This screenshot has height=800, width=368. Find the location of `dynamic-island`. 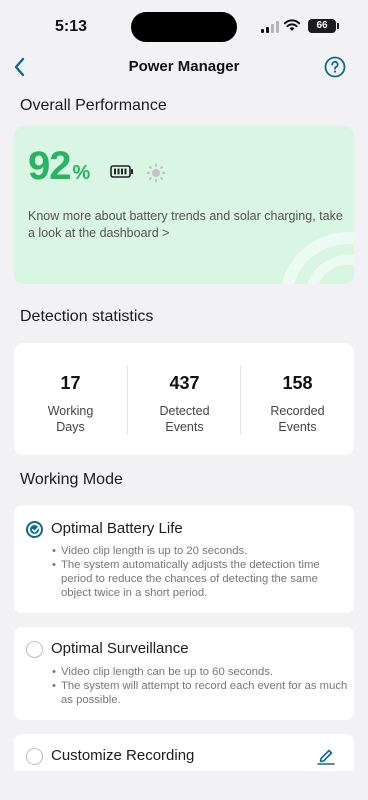

dynamic-island is located at coordinates (184, 27).